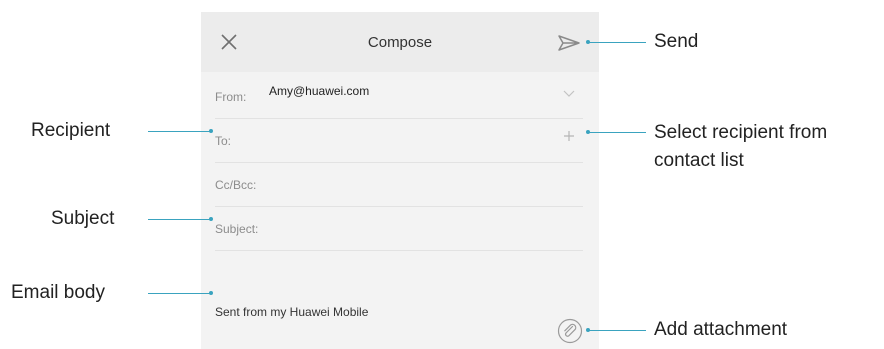 The width and height of the screenshot is (884, 349). I want to click on select-recipient-callout-label-1: Select recipient from, so click(741, 132).